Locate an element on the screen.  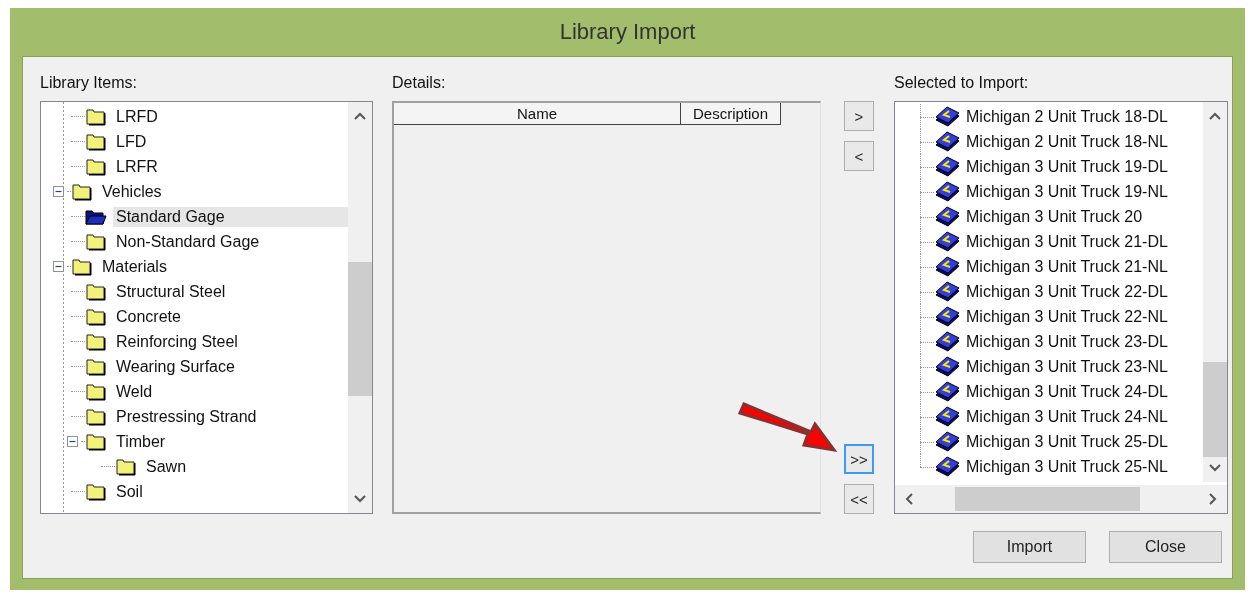
tree-item: Wearing Surface is located at coordinates (175, 366).